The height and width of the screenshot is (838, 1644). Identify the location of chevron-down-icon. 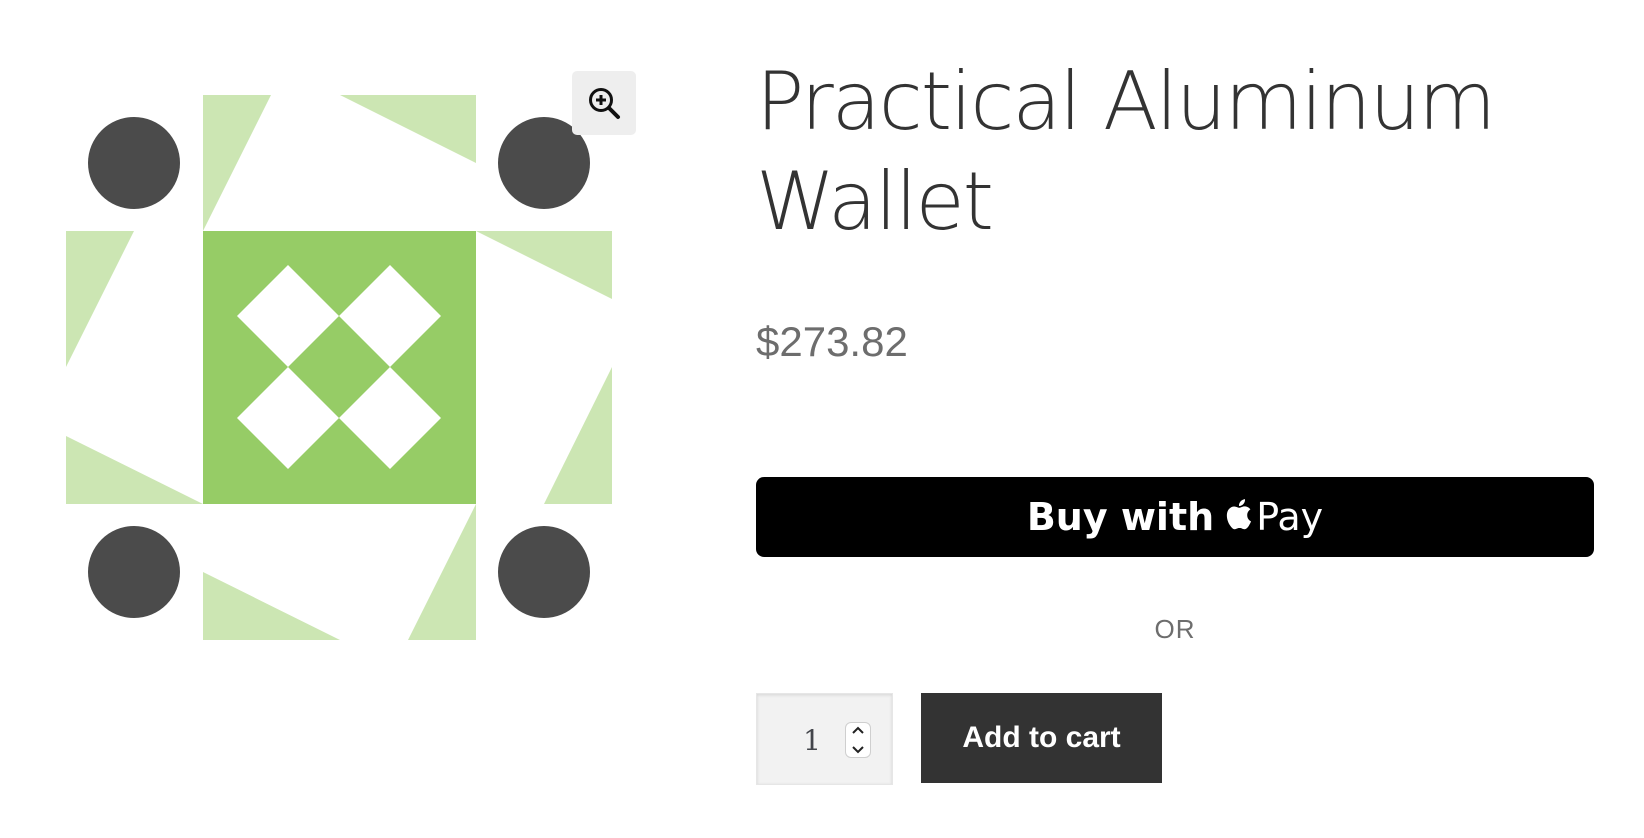
(858, 750).